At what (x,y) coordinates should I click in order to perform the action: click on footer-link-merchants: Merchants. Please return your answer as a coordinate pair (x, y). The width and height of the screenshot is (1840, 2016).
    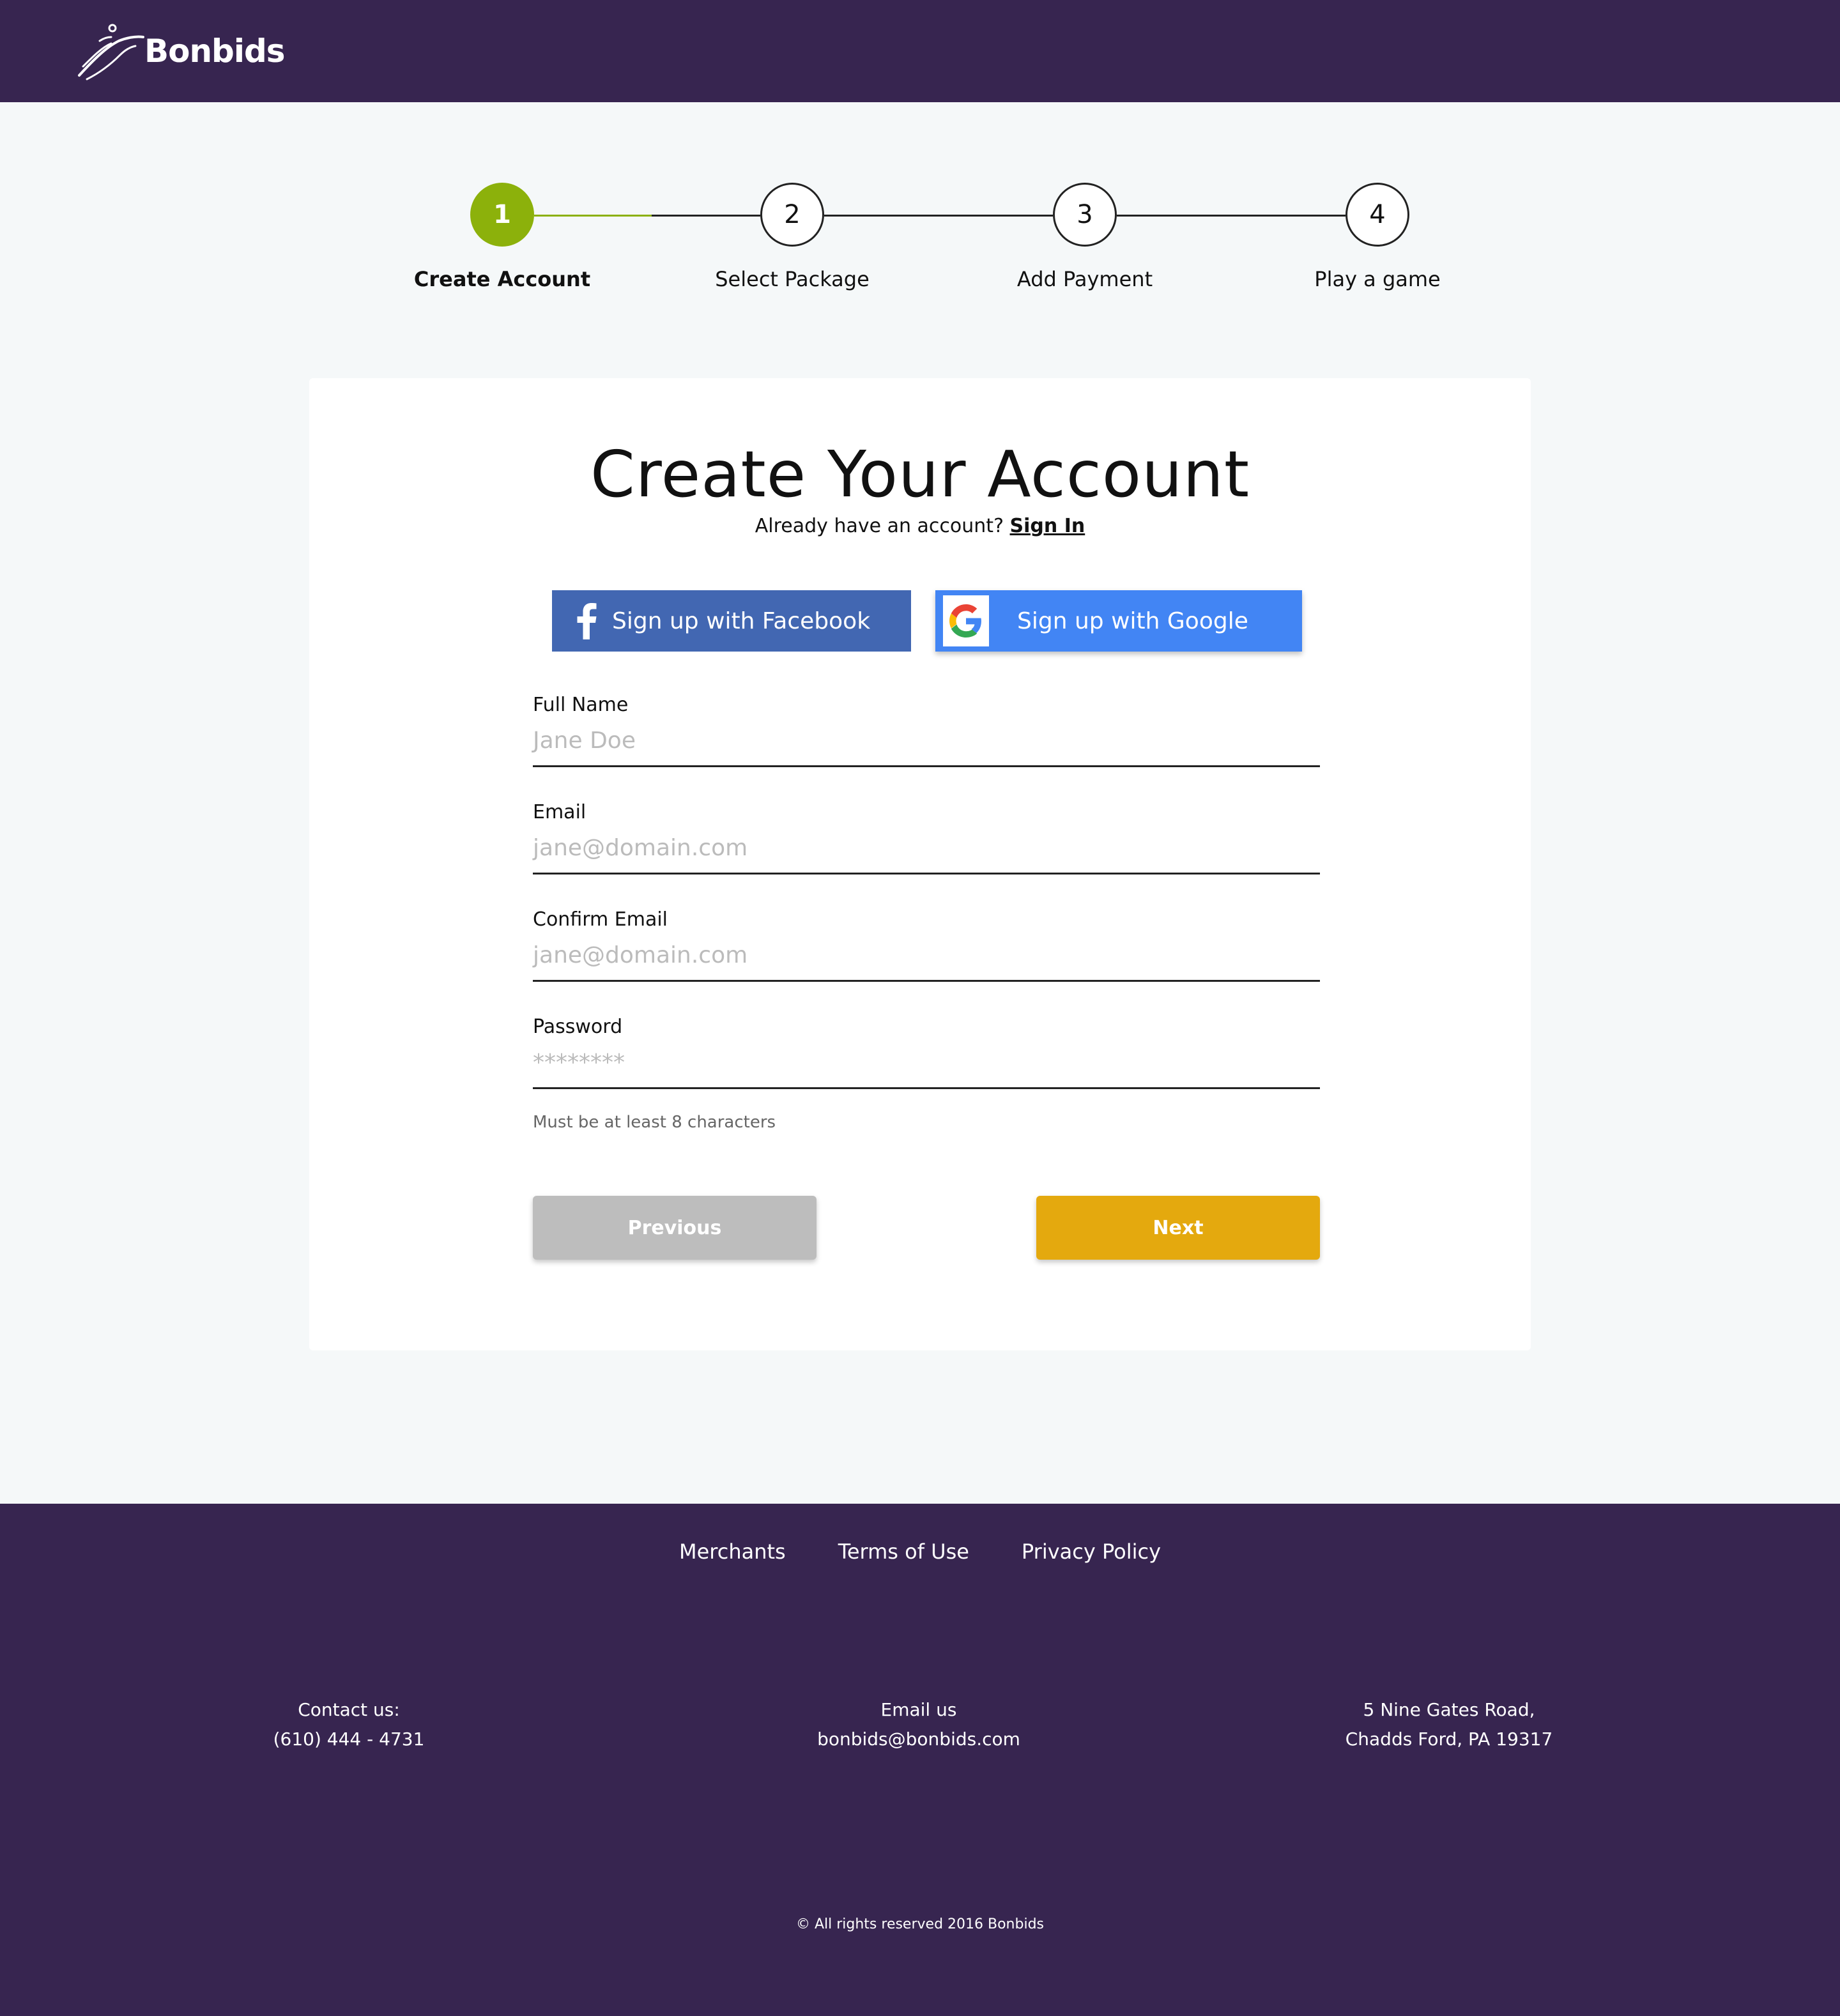
    Looking at the image, I should click on (732, 1552).